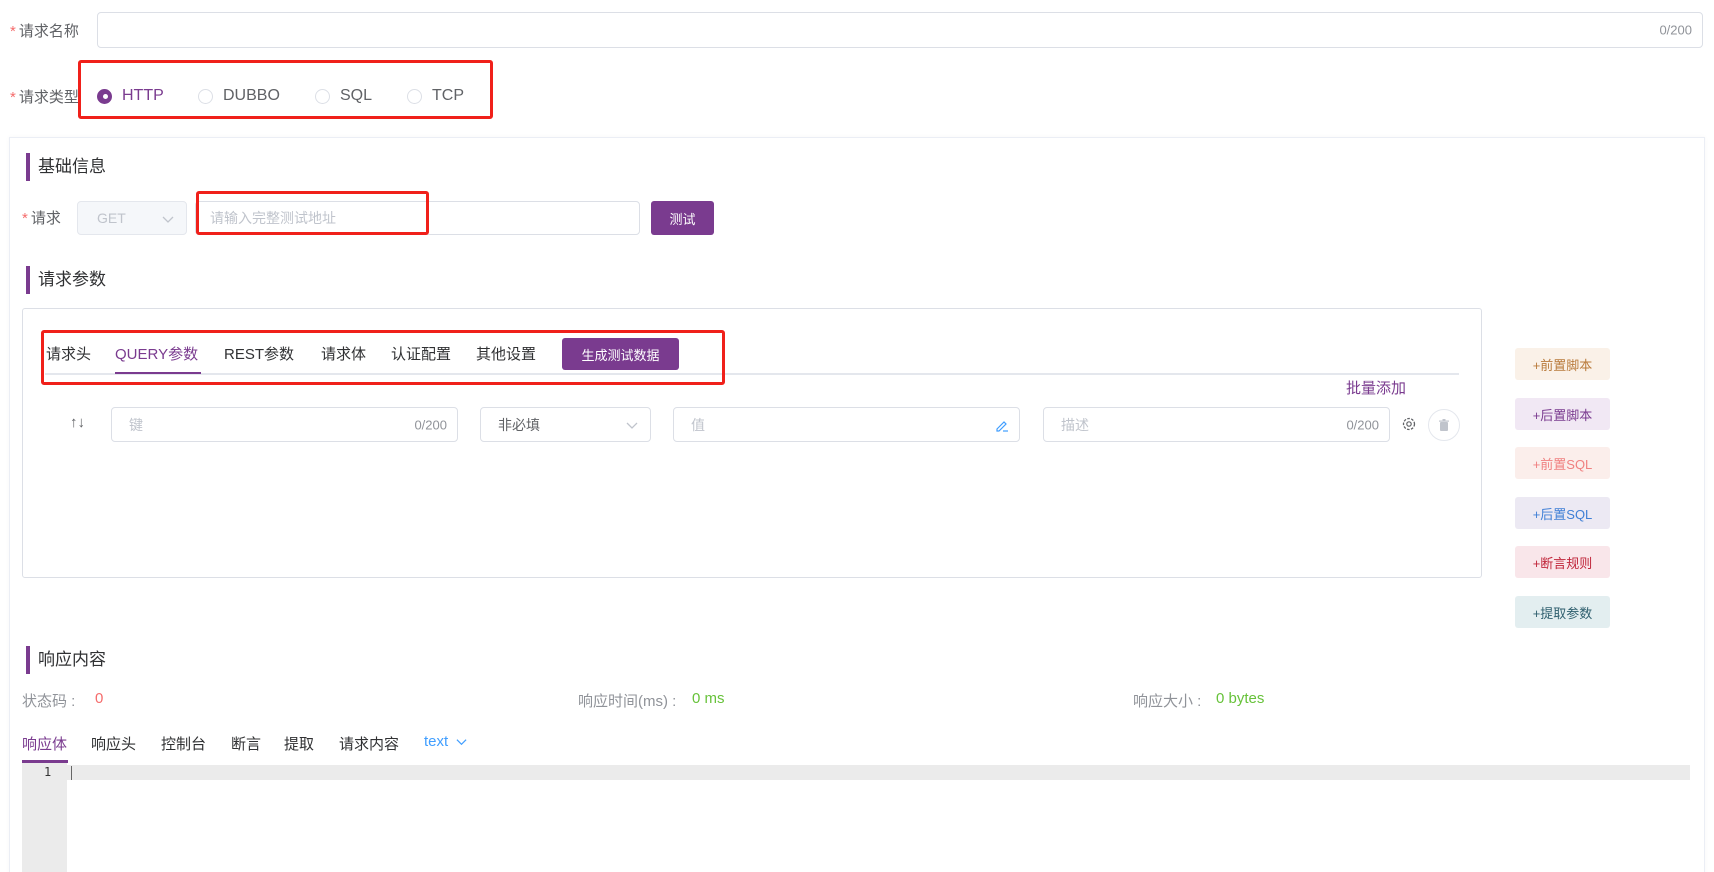 The width and height of the screenshot is (1714, 872). Describe the element at coordinates (44, 743) in the screenshot. I see `tab-response-body: 响应体` at that location.